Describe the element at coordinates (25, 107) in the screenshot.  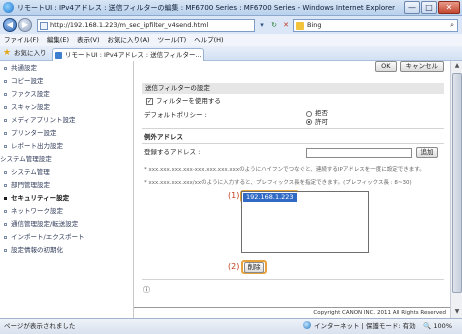
I see `sidebar-item-scan: スキャン設定` at that location.